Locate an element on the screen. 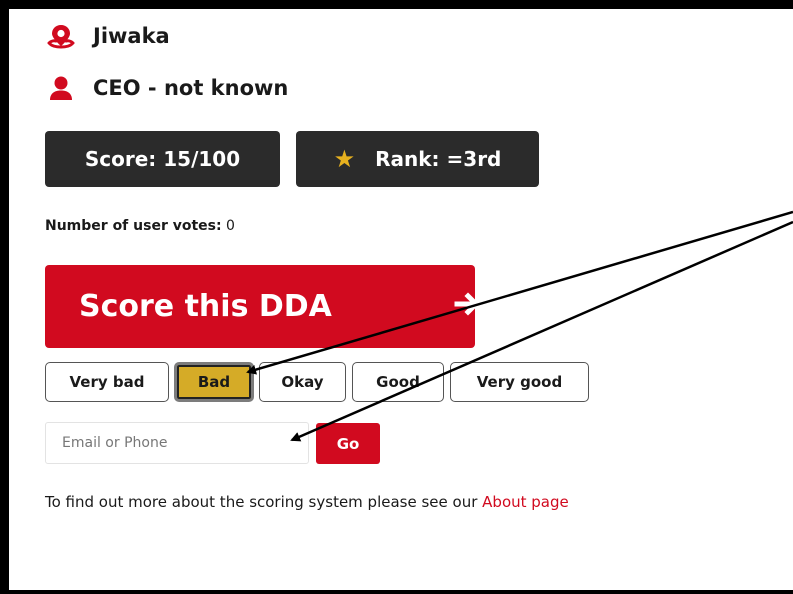 The width and height of the screenshot is (793, 594). location-name: Jiwaka is located at coordinates (131, 36).